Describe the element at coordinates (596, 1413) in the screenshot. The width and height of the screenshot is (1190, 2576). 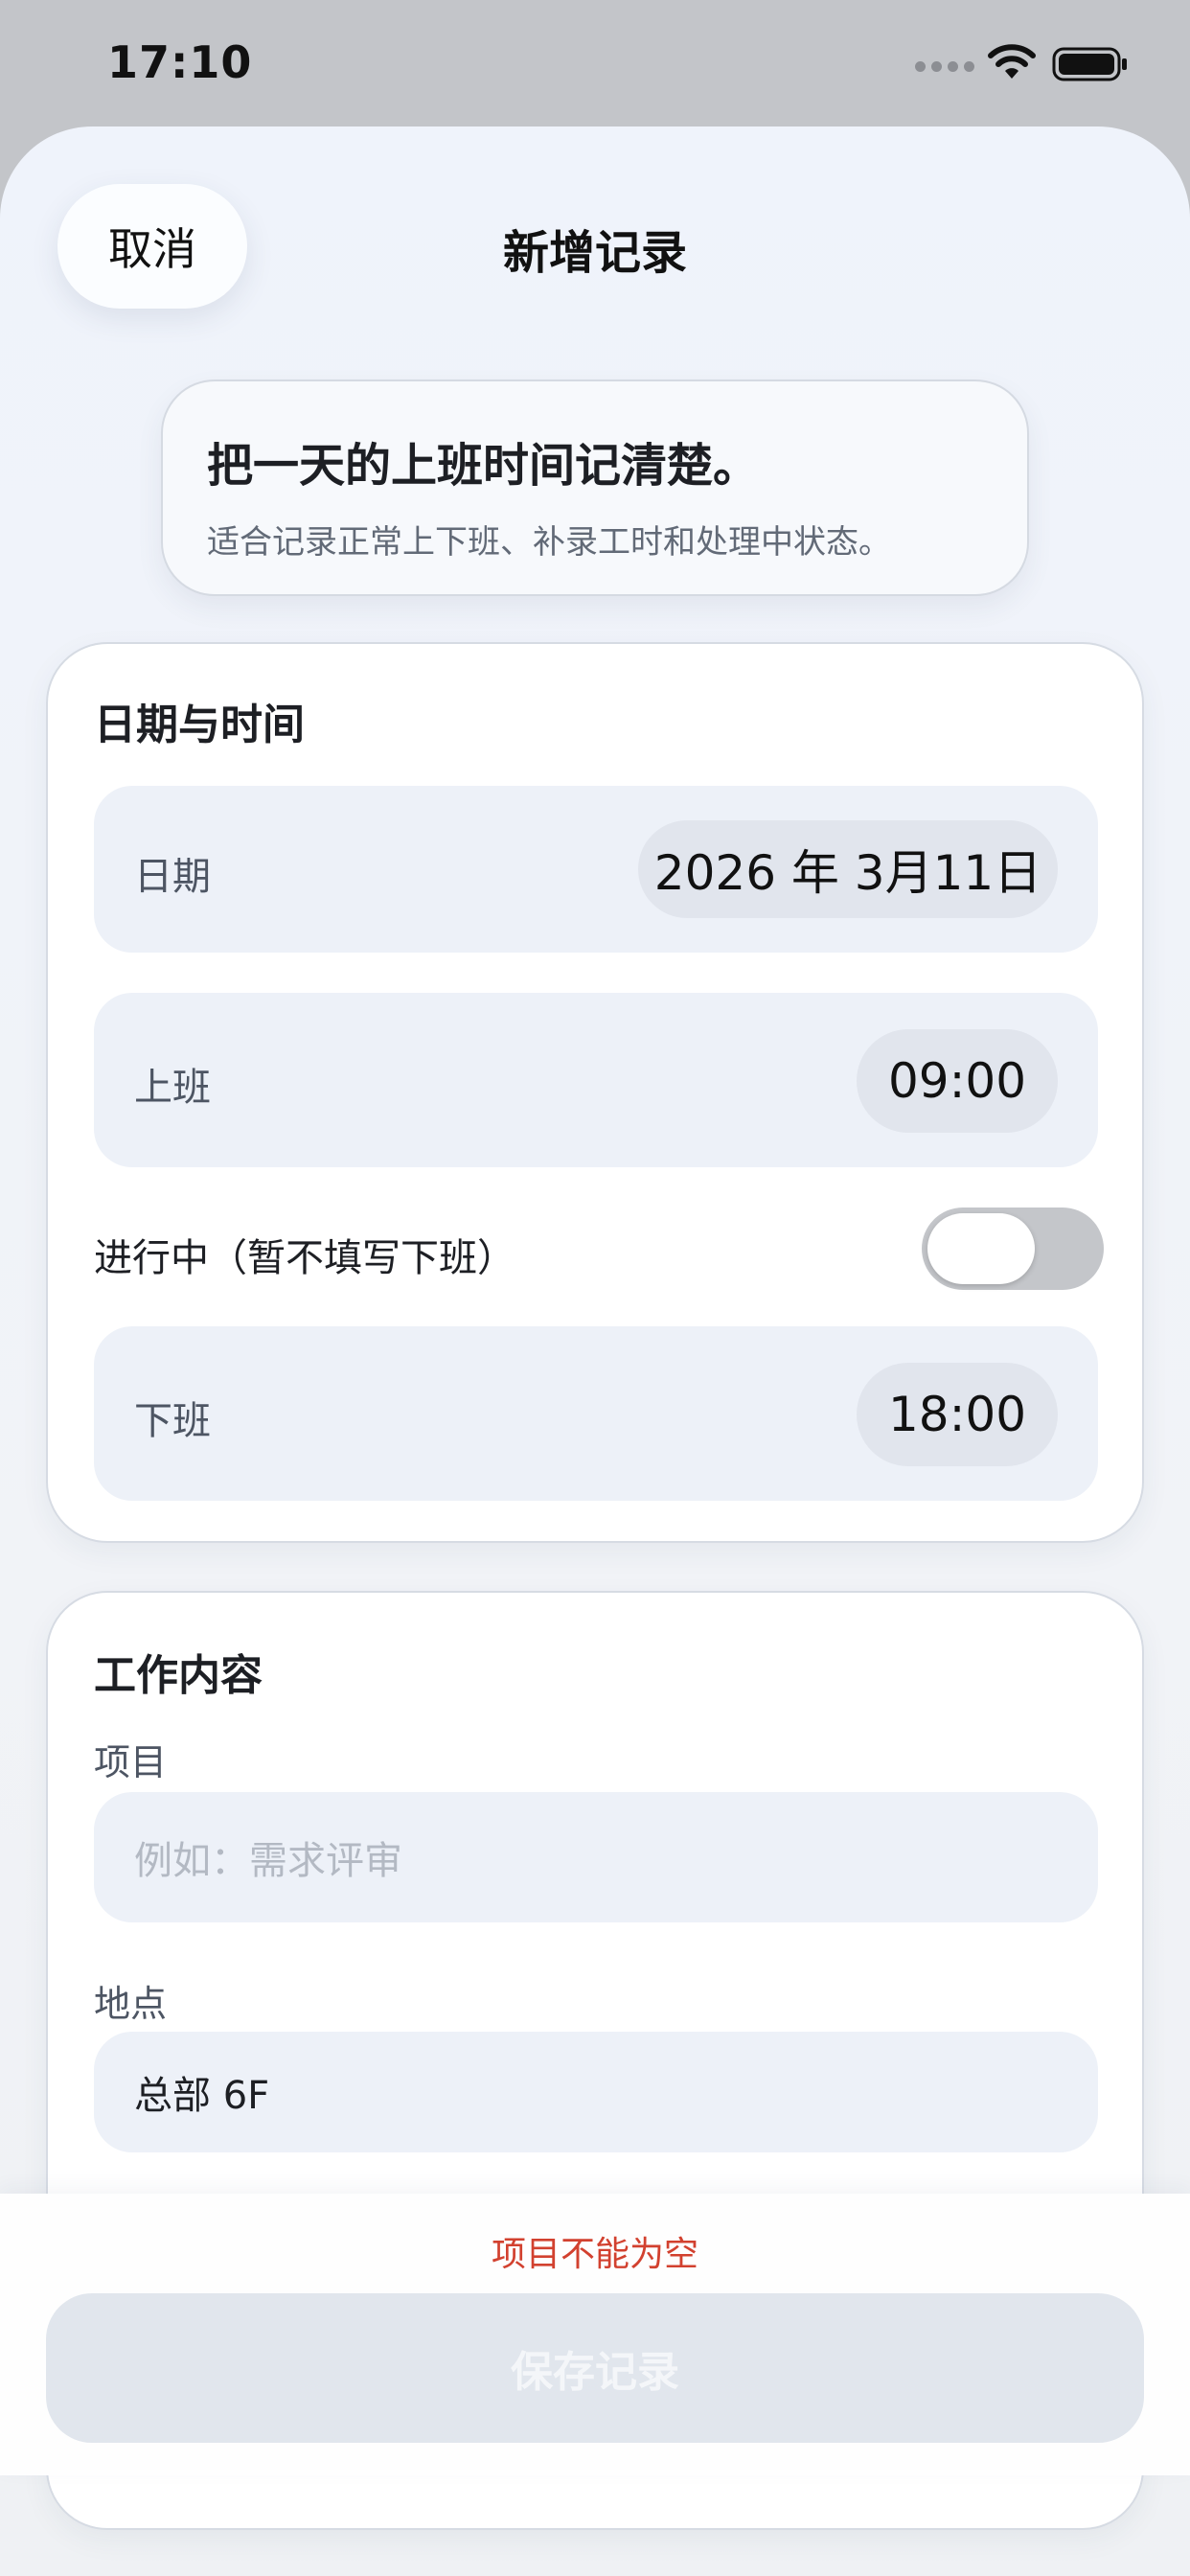
I see `end-time-row: 下班 18:00` at that location.